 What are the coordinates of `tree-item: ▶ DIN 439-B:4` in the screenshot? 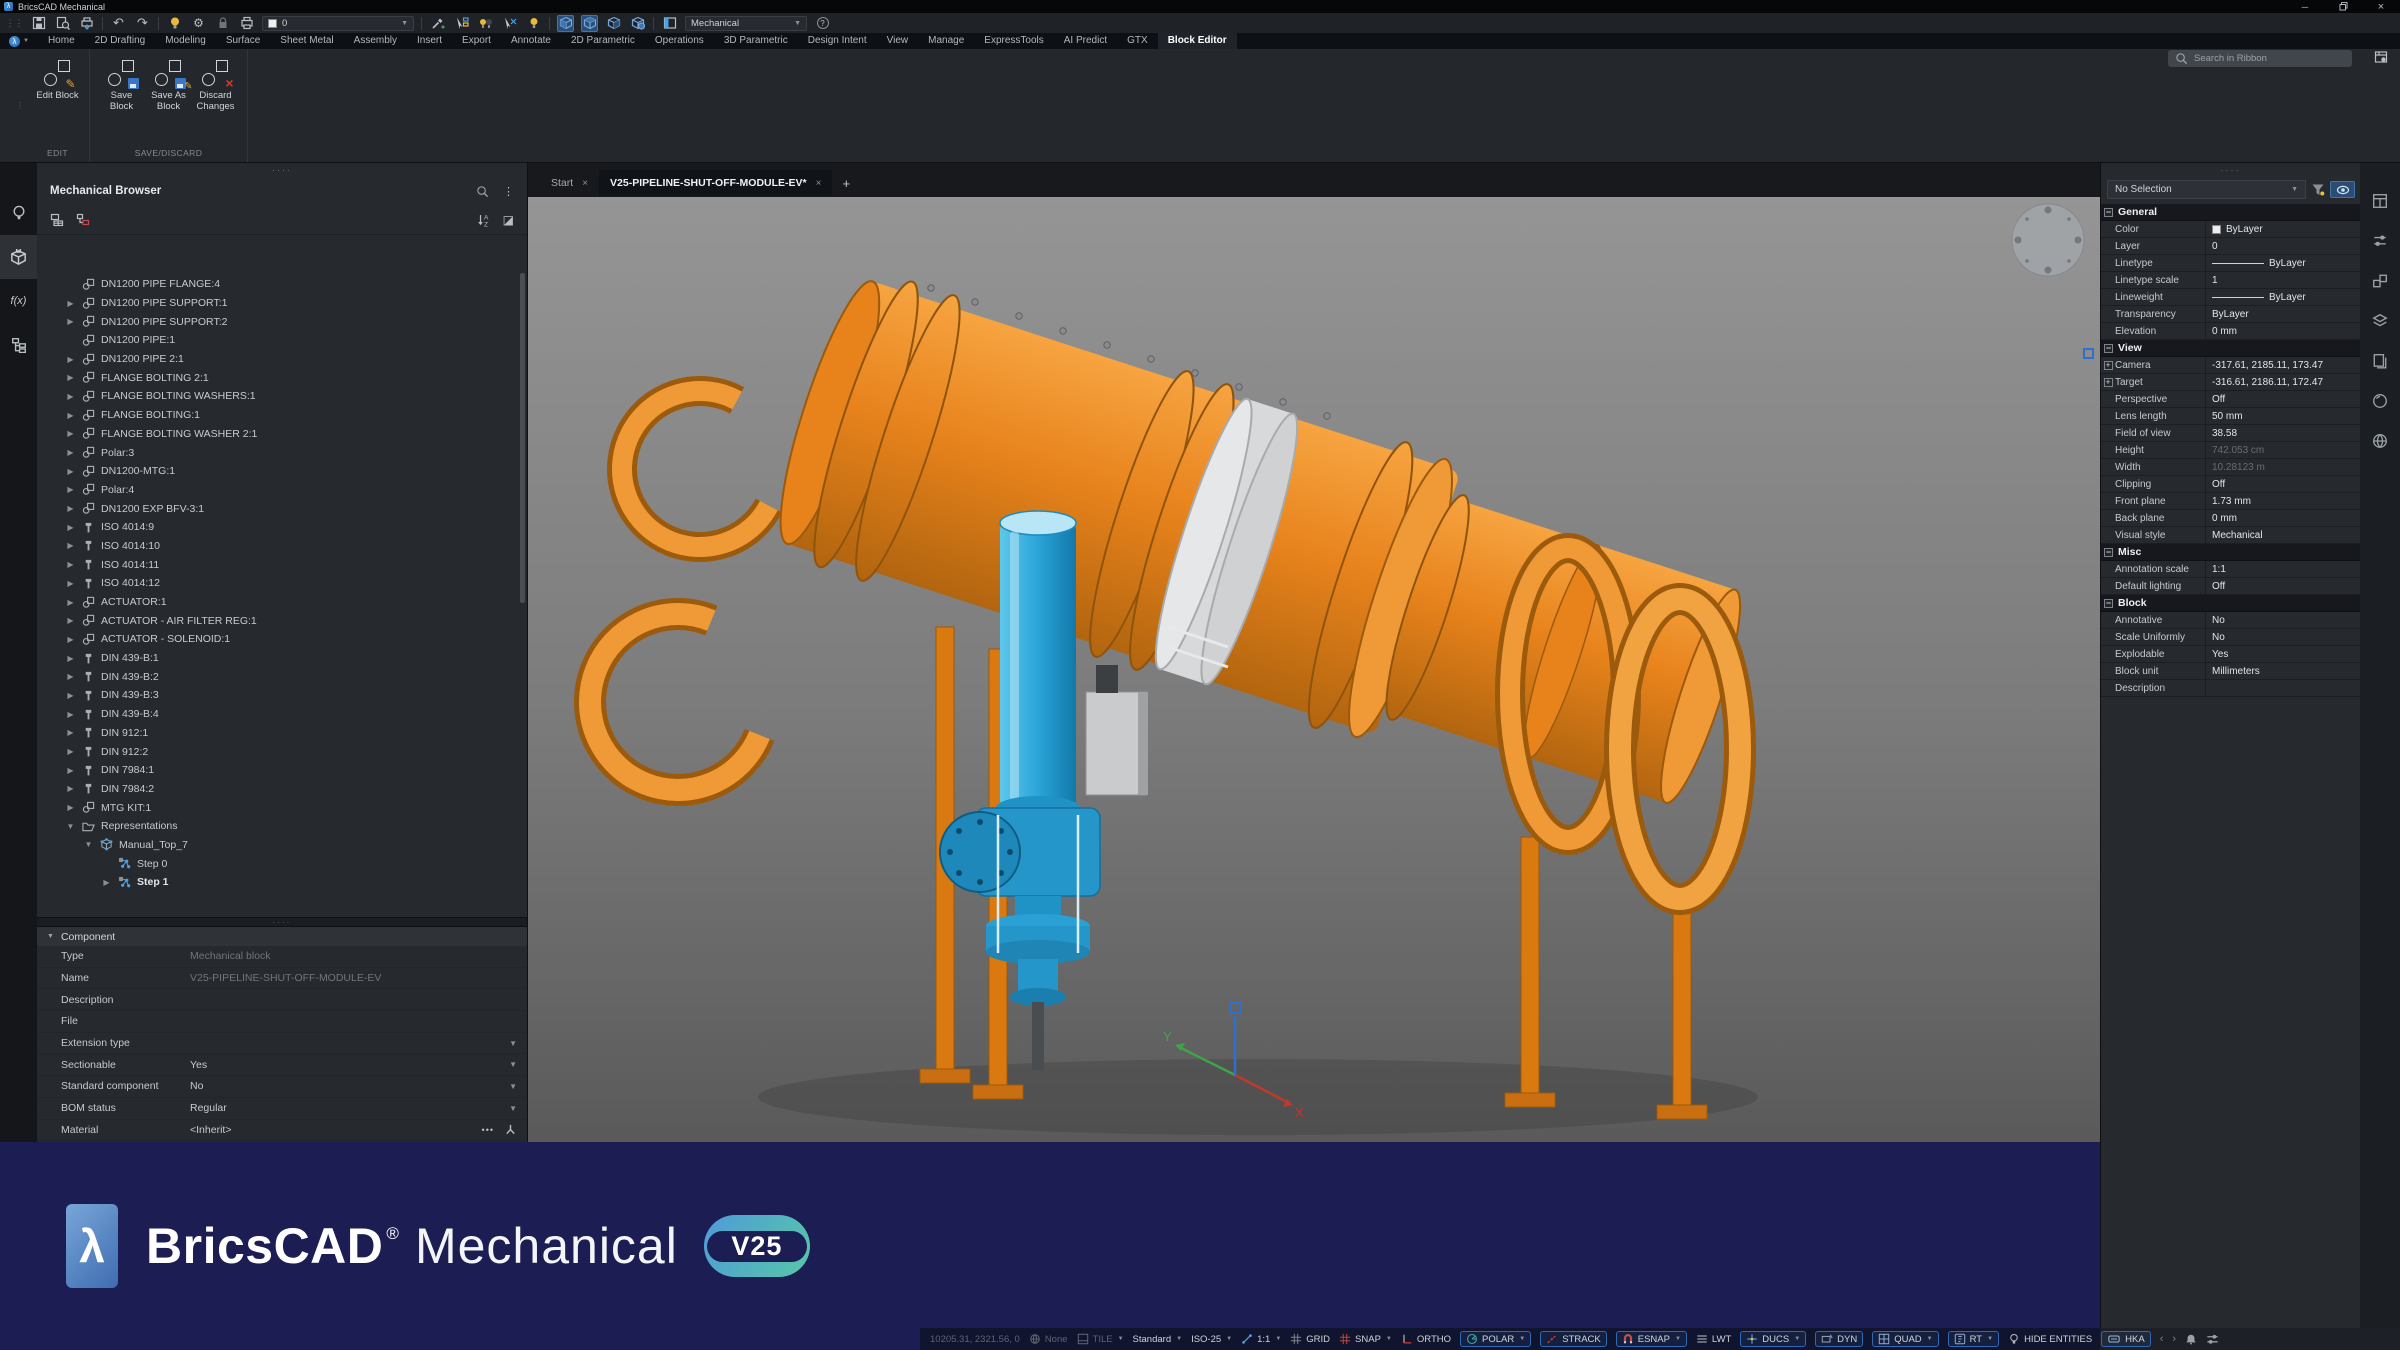 It's located at (282, 714).